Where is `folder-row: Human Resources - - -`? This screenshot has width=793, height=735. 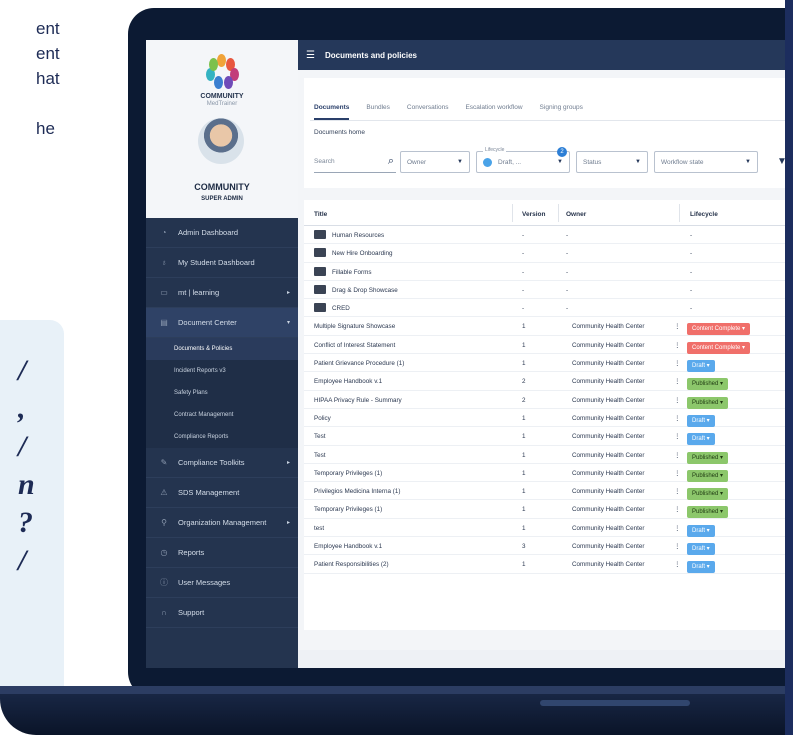
folder-row: Human Resources - - - is located at coordinates (545, 235).